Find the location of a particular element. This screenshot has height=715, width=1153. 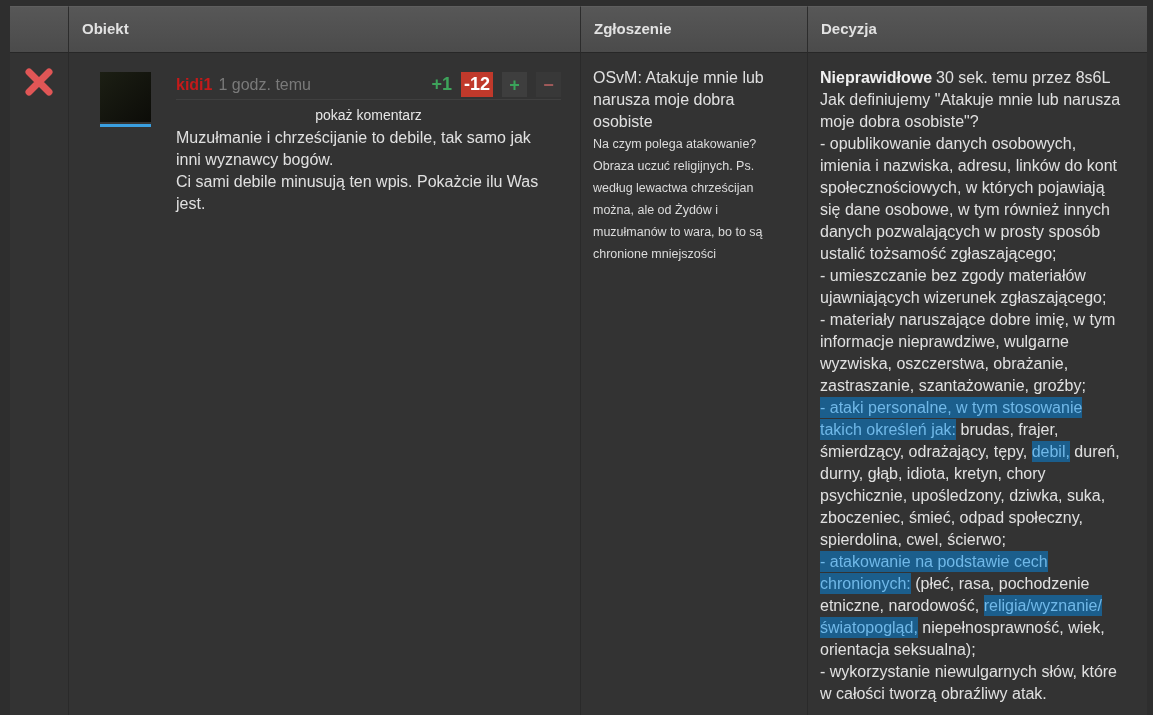

column-header: Zgłoszenie is located at coordinates (693, 29).